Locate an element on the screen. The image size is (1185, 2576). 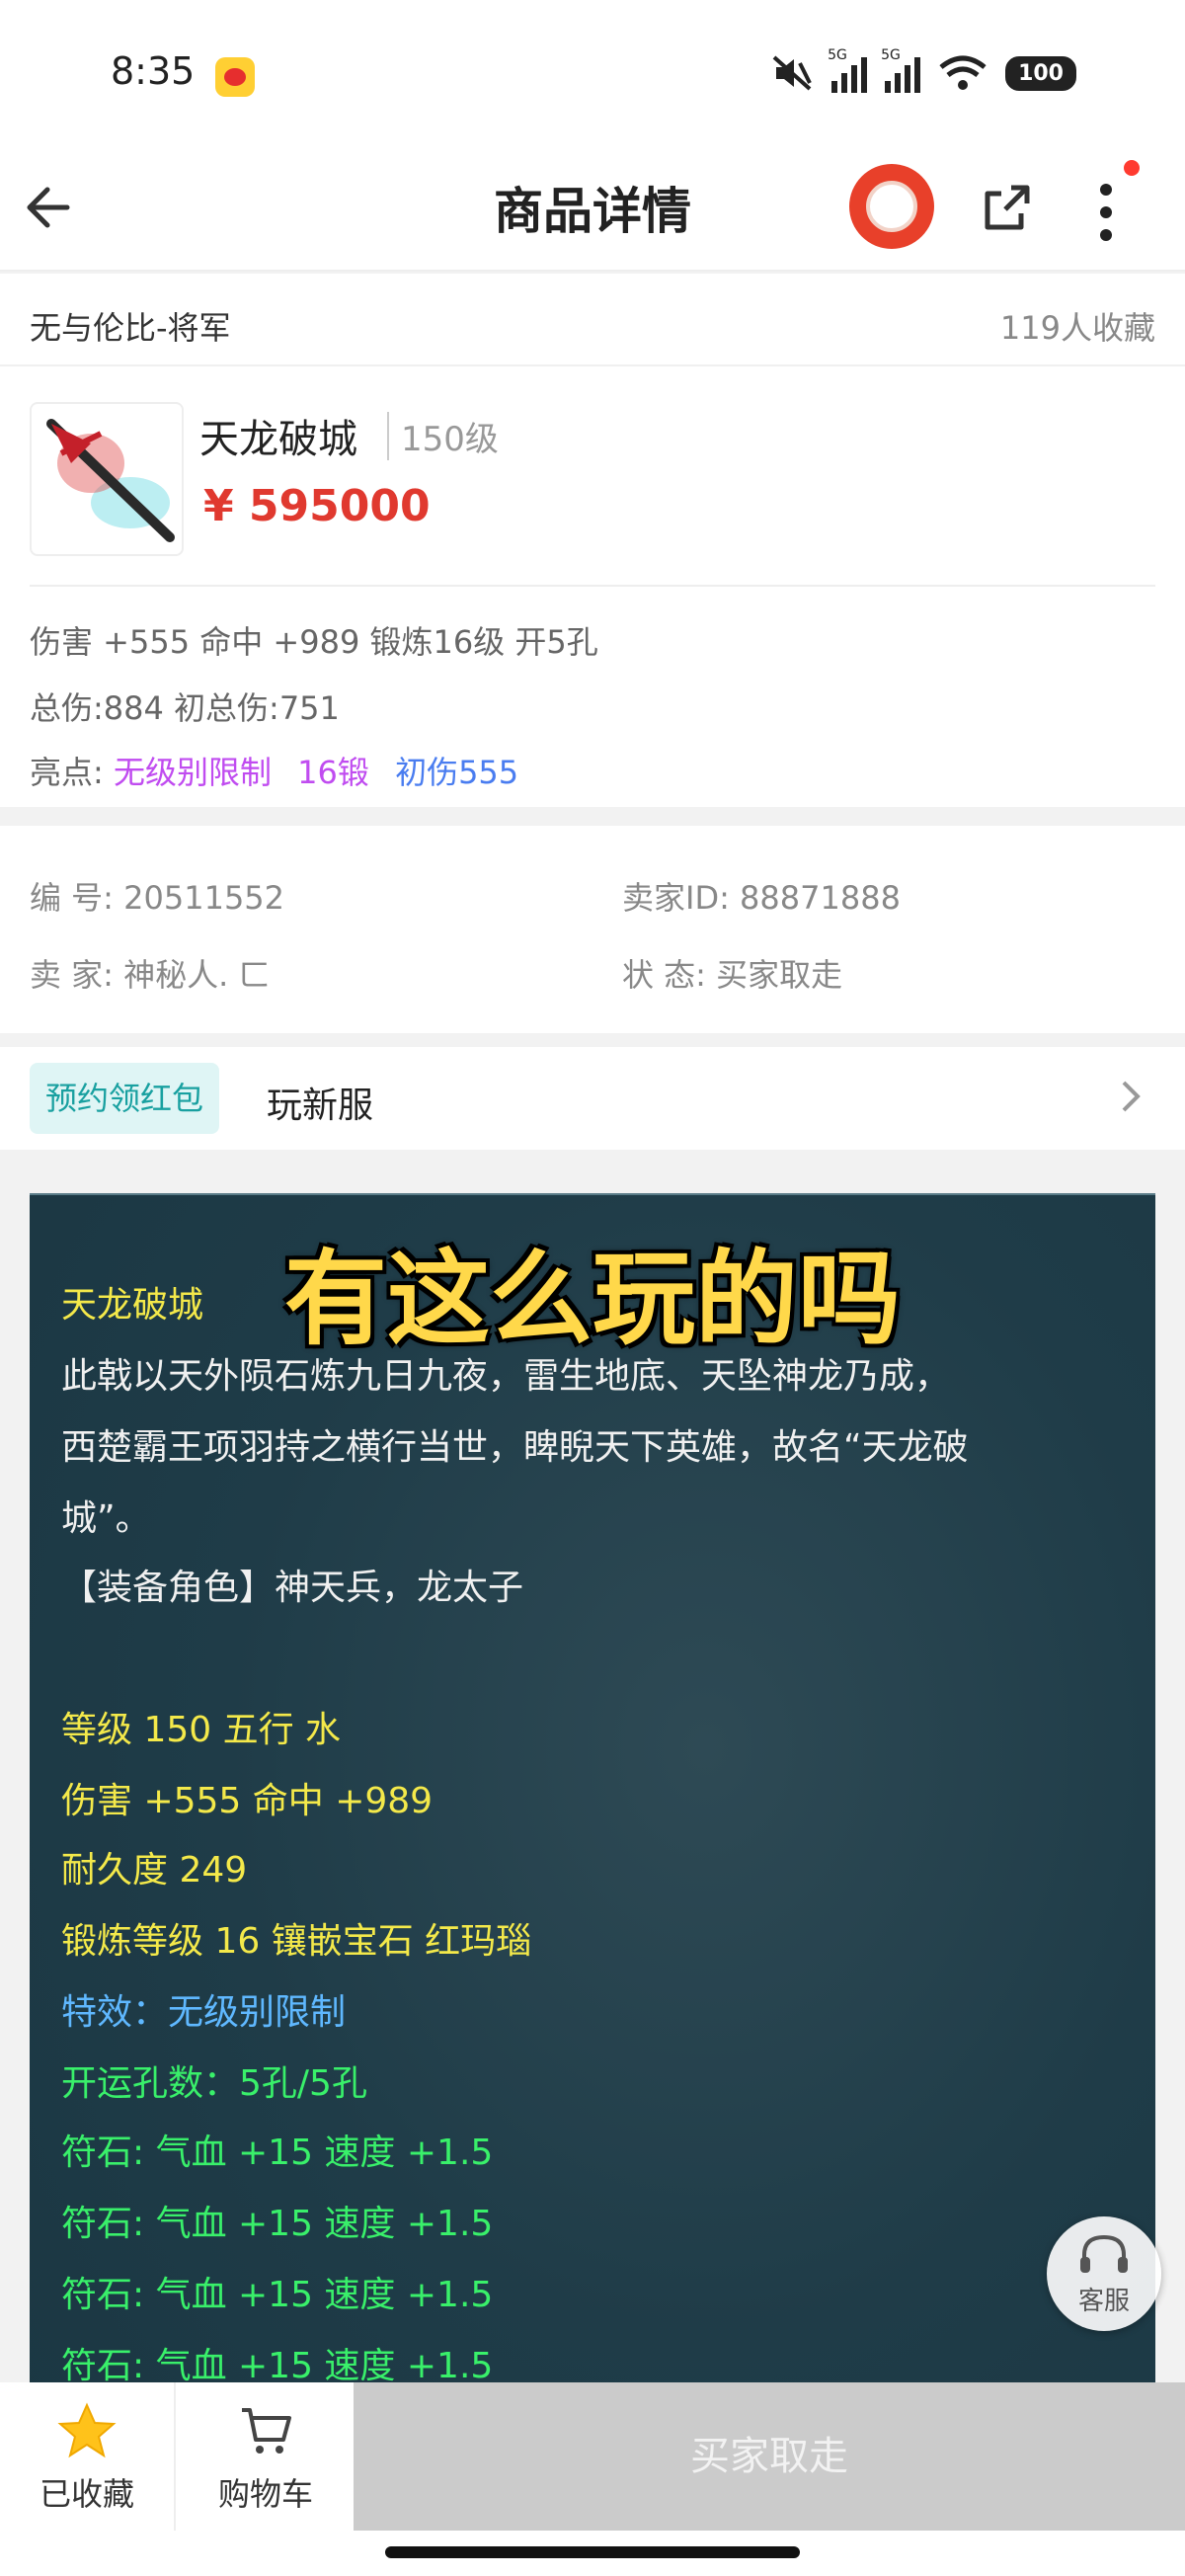
buy-button: 买家取走 is located at coordinates (769, 2456).